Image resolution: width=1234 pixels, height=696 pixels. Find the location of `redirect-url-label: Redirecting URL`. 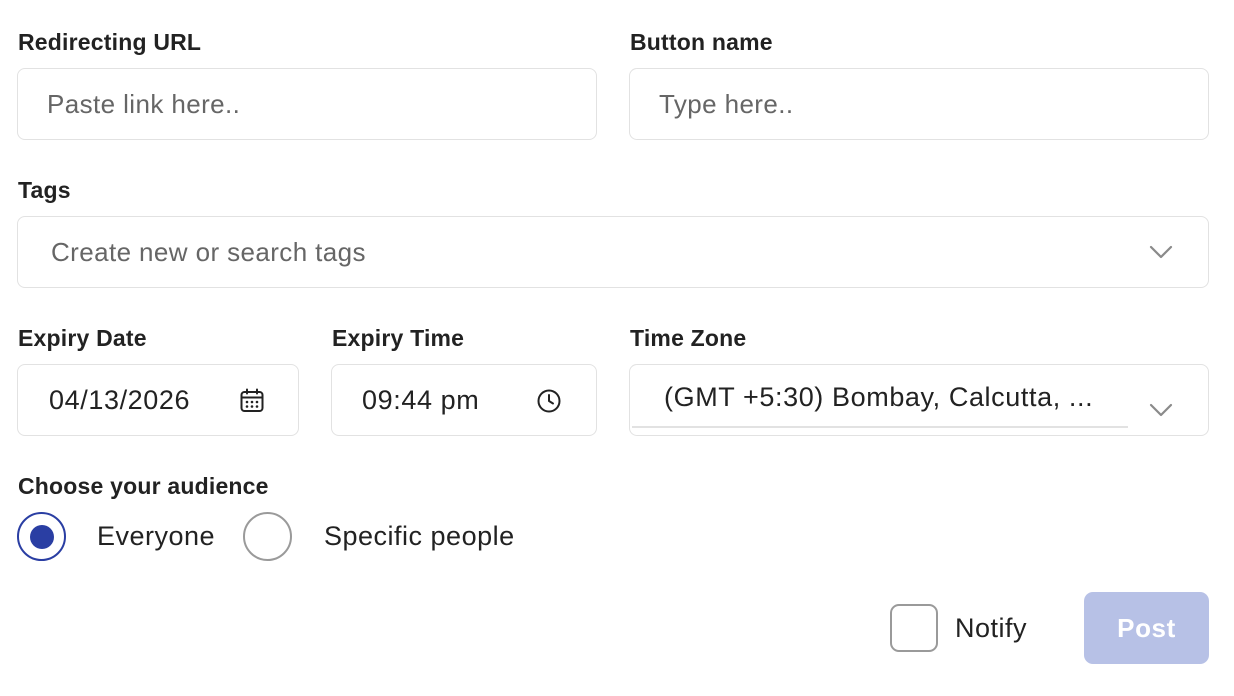

redirect-url-label: Redirecting URL is located at coordinates (110, 42).